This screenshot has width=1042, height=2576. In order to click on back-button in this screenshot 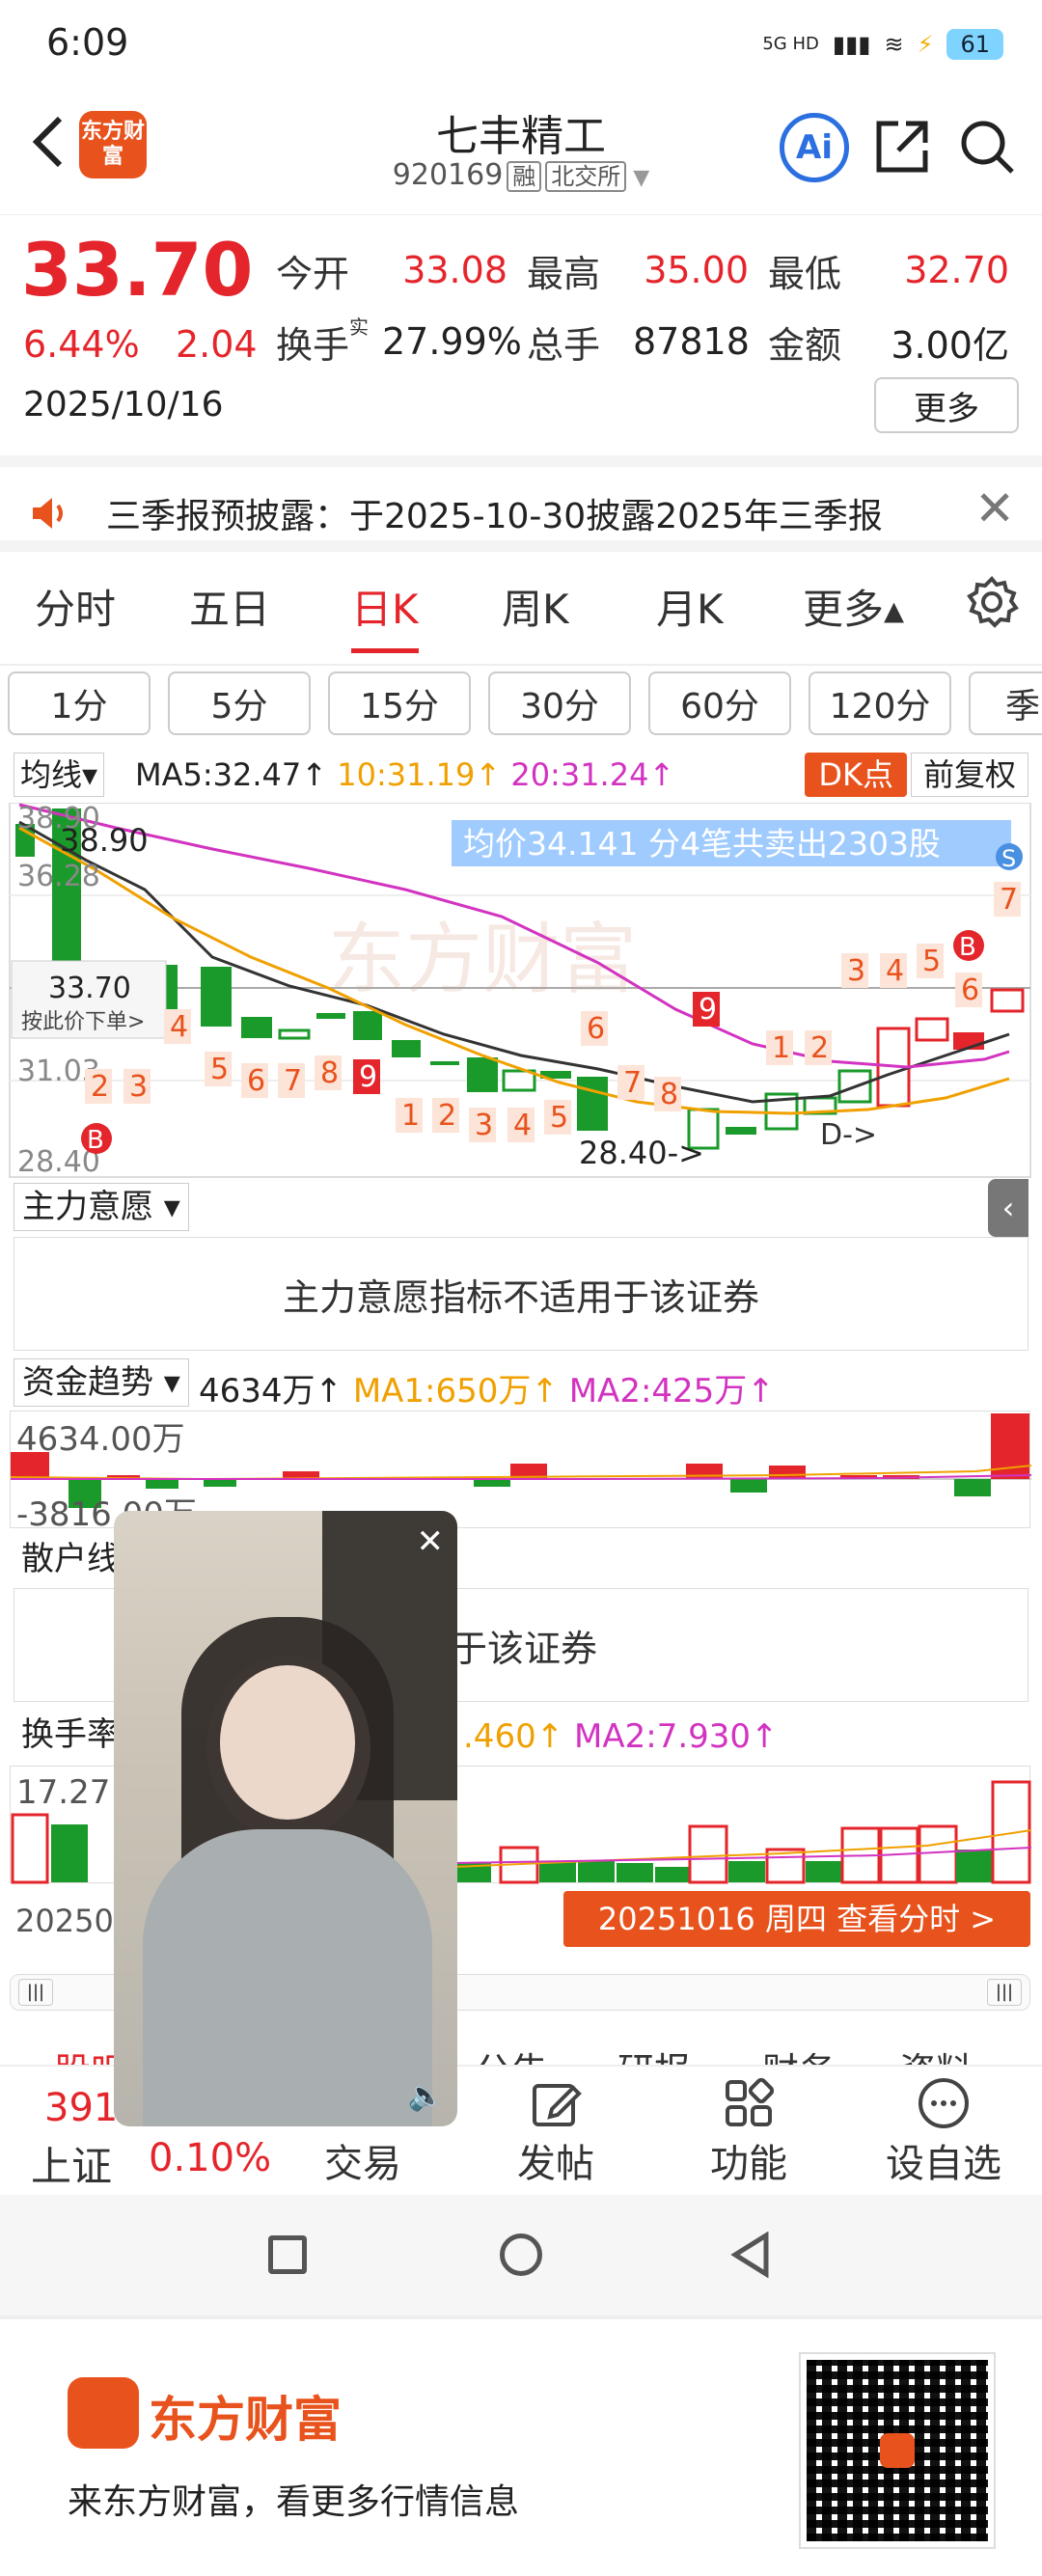, I will do `click(48, 142)`.